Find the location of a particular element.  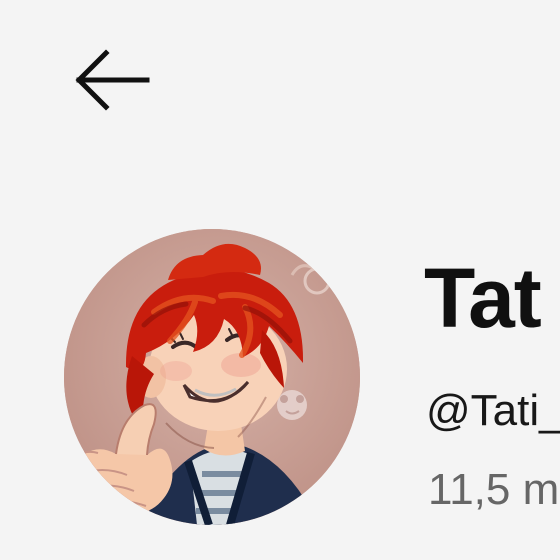

channel-title: Tat is located at coordinates (483, 298).